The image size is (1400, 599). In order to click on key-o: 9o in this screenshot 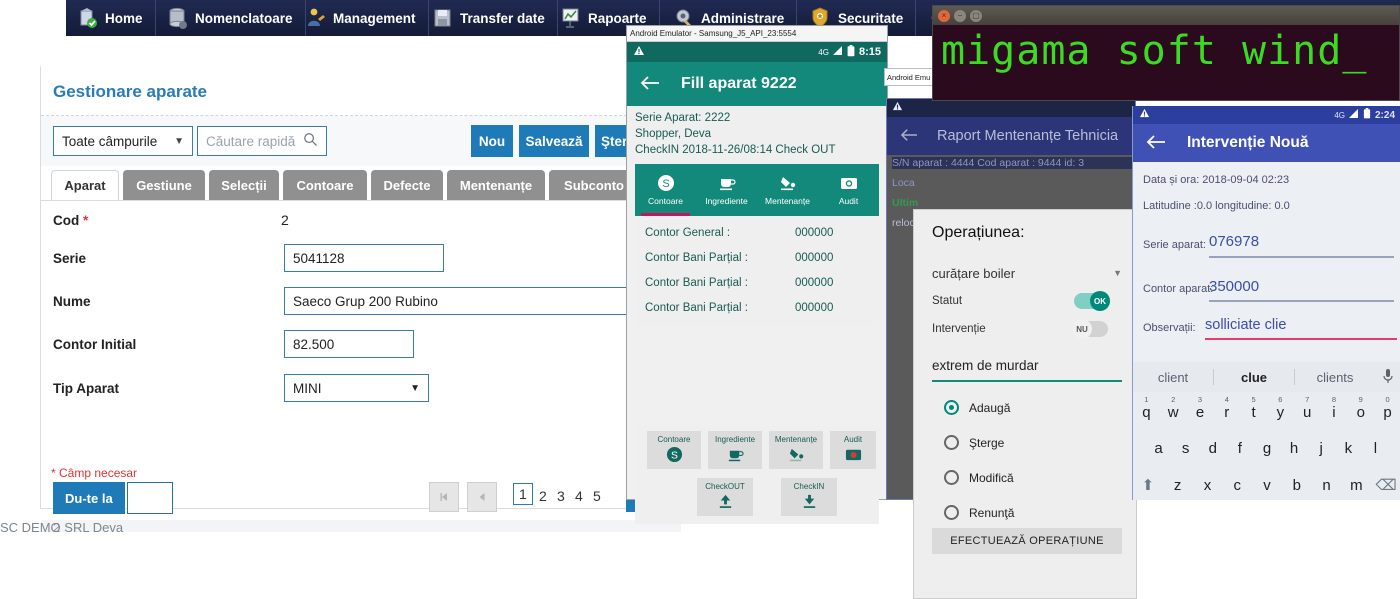, I will do `click(1360, 408)`.